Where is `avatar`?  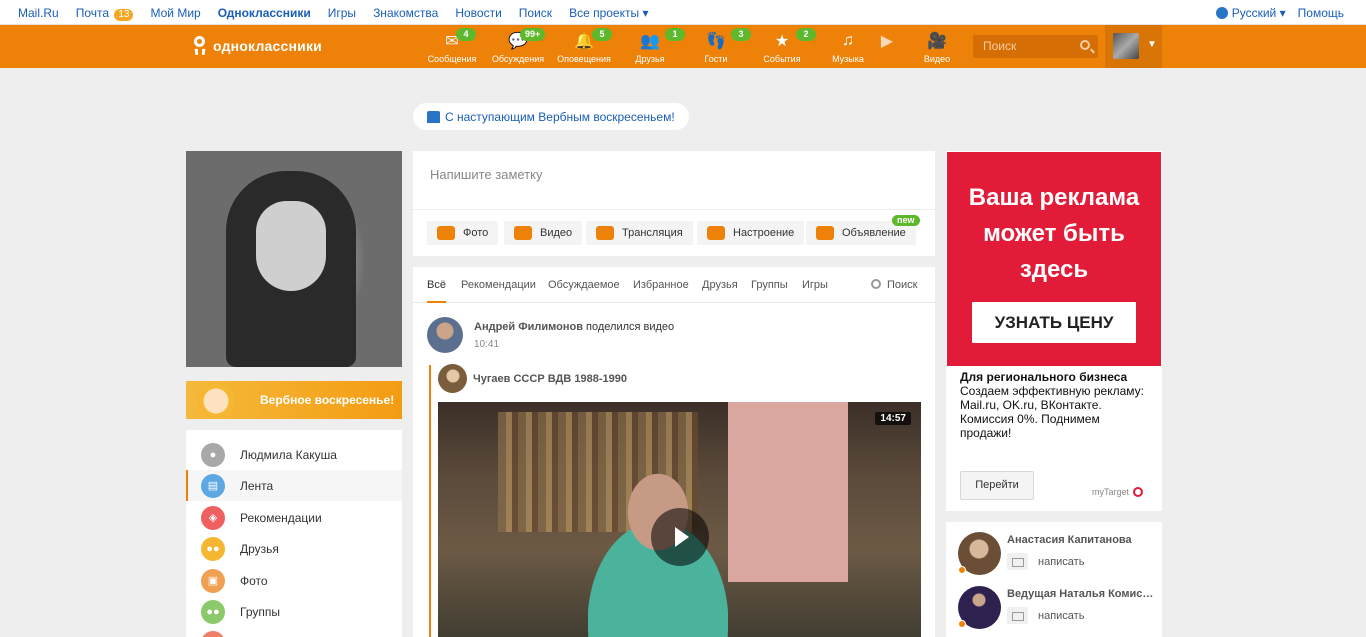 avatar is located at coordinates (445, 335).